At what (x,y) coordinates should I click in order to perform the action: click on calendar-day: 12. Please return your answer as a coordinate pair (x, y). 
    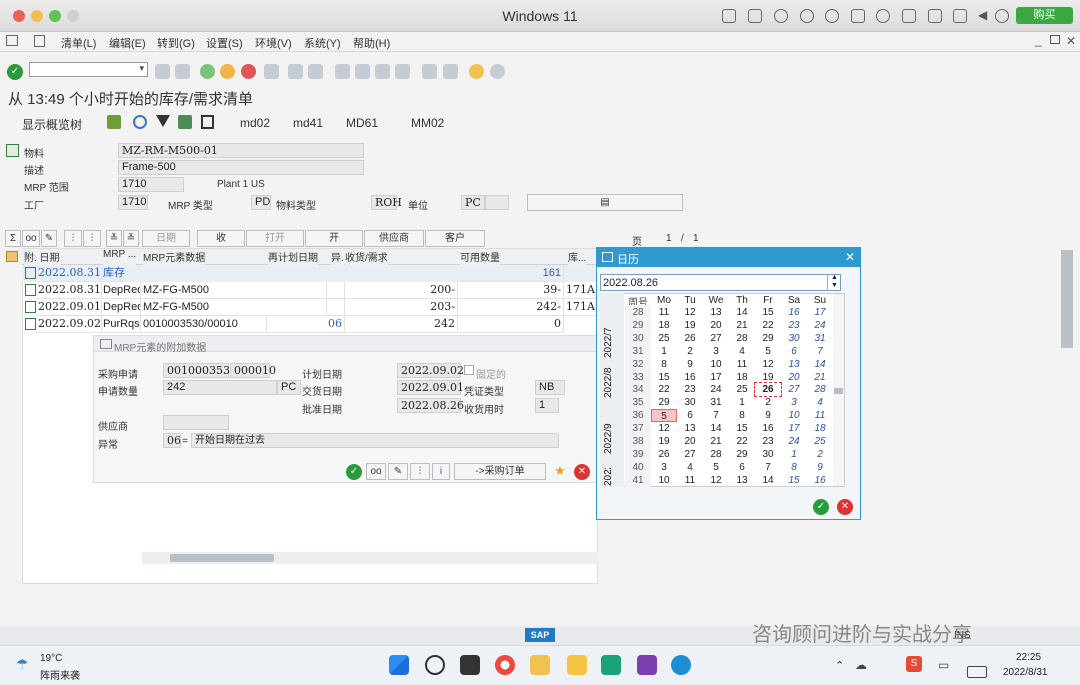
    Looking at the image, I should click on (768, 364).